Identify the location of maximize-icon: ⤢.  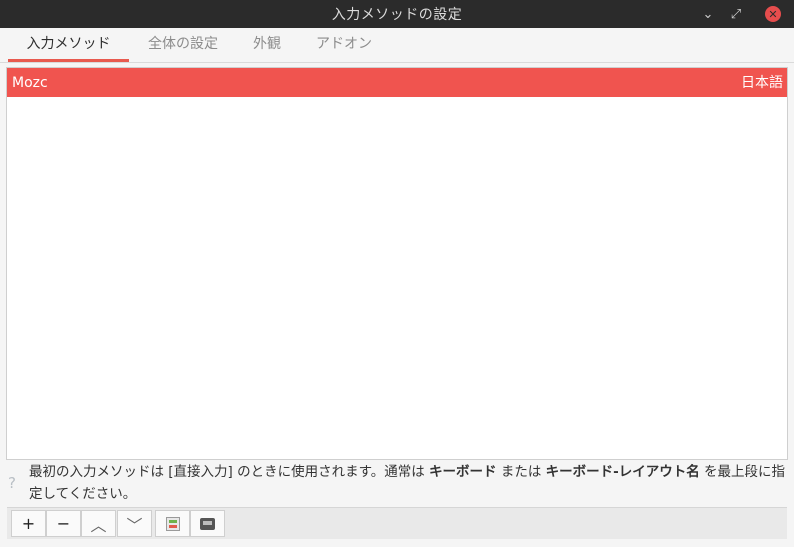
(736, 14).